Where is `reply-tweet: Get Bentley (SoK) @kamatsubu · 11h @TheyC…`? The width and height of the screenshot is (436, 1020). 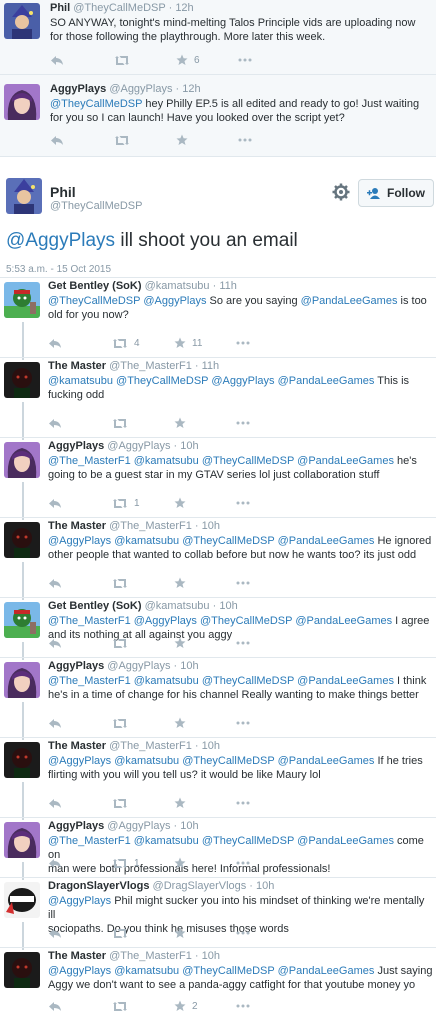
reply-tweet: Get Bentley (SoK) @kamatsubu · 11h @TheyC… is located at coordinates (218, 318).